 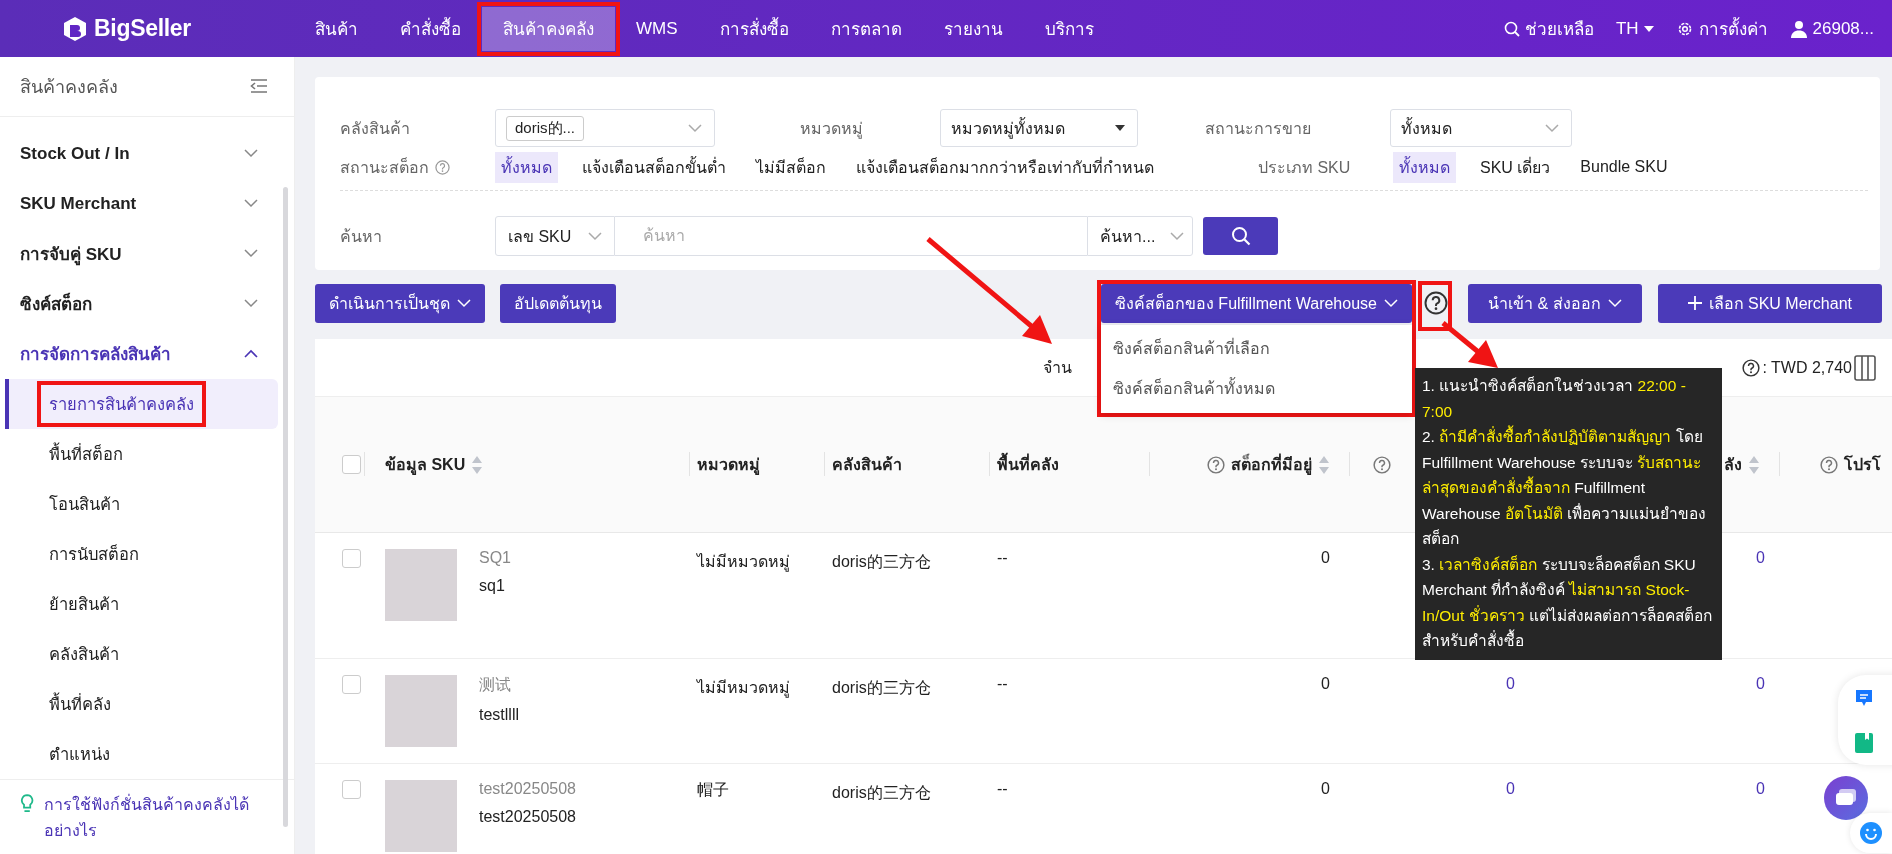 What do you see at coordinates (1733, 28) in the screenshot?
I see `settings-link: การตั้งค่า` at bounding box center [1733, 28].